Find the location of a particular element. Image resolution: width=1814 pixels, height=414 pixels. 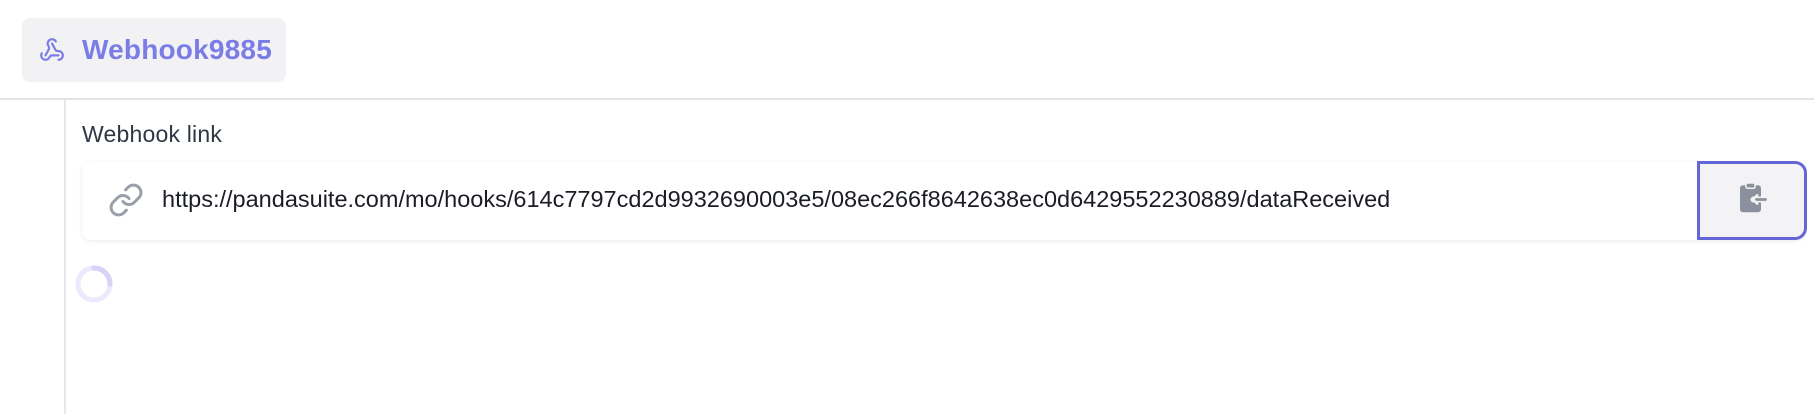

webhook-icon is located at coordinates (52, 50).